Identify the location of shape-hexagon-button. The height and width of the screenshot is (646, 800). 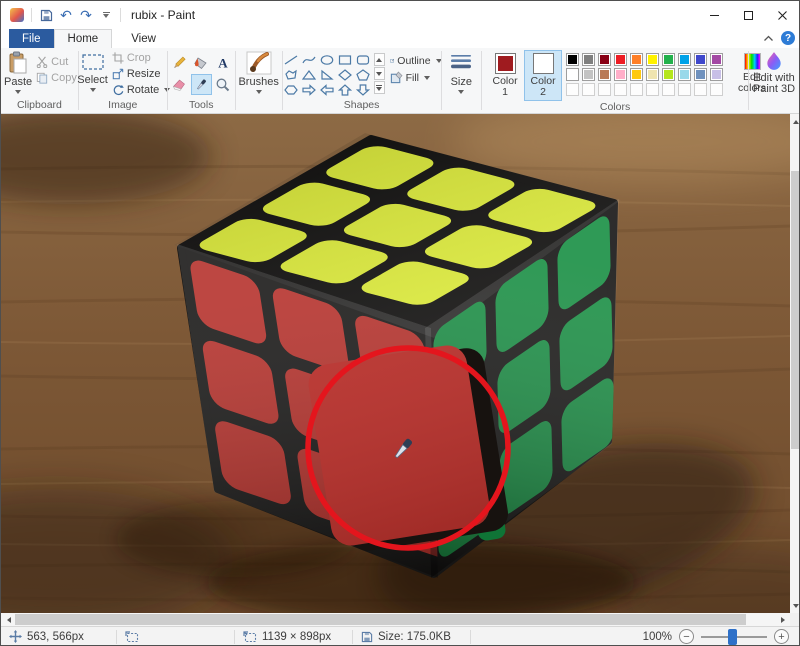
(291, 89).